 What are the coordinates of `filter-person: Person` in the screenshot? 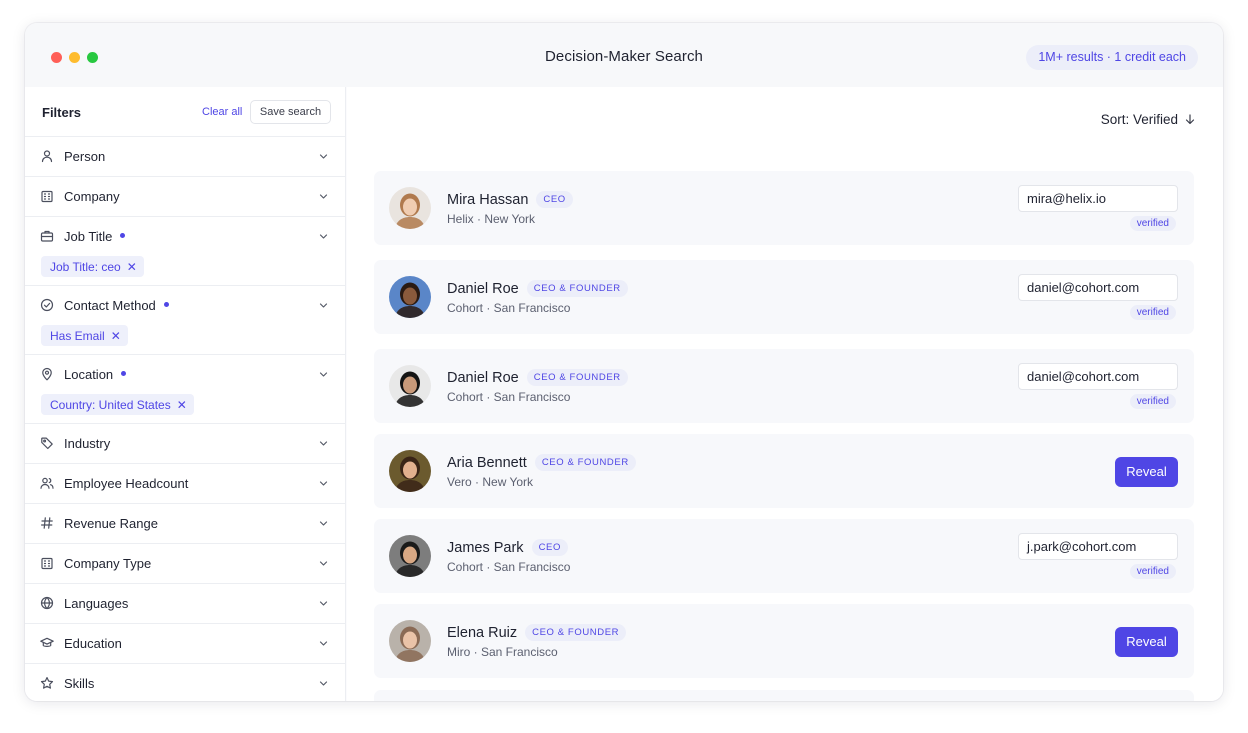 It's located at (185, 157).